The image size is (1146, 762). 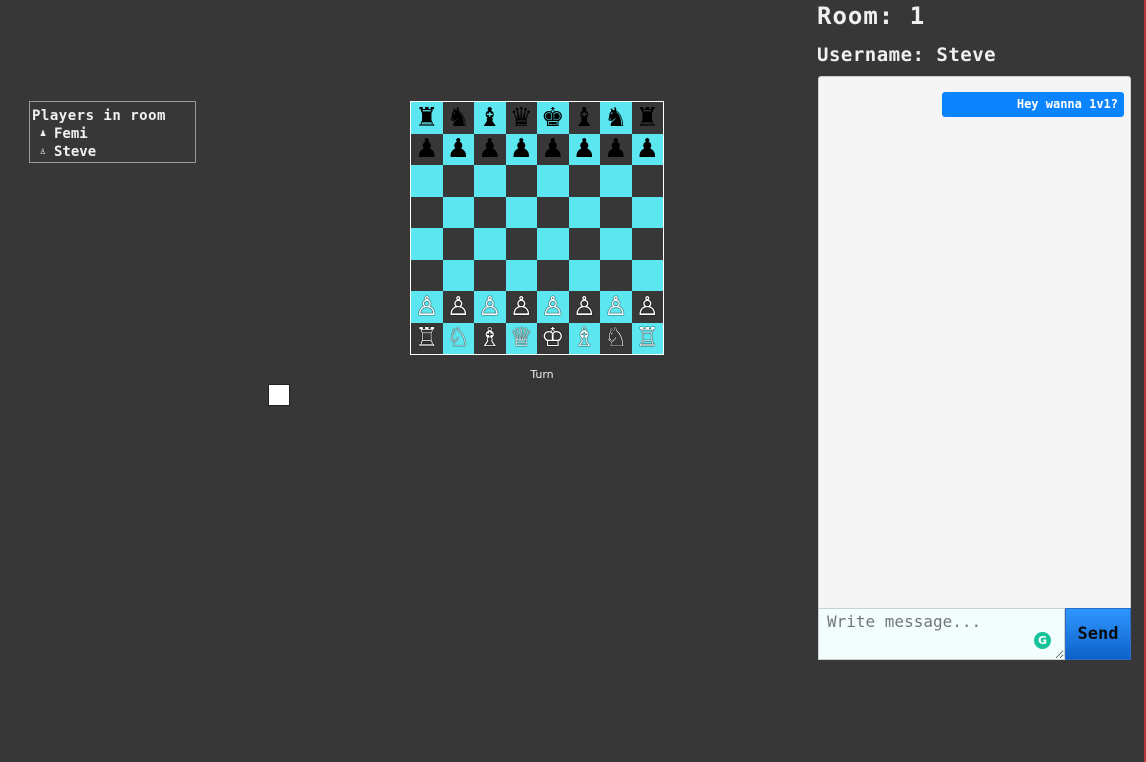 I want to click on chess-piece: ♛, so click(x=521, y=118).